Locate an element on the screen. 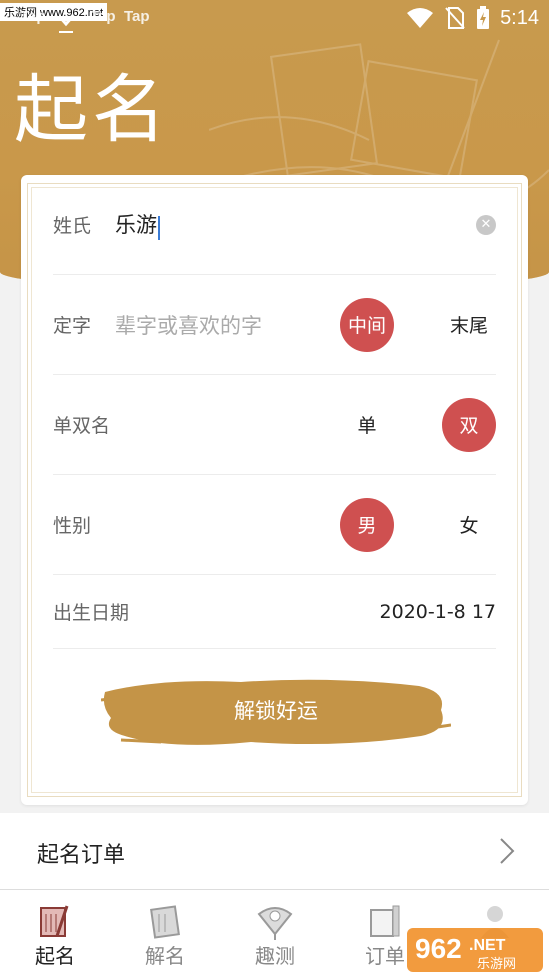  birth-date-value: 2020-1-8 17 is located at coordinates (438, 612).